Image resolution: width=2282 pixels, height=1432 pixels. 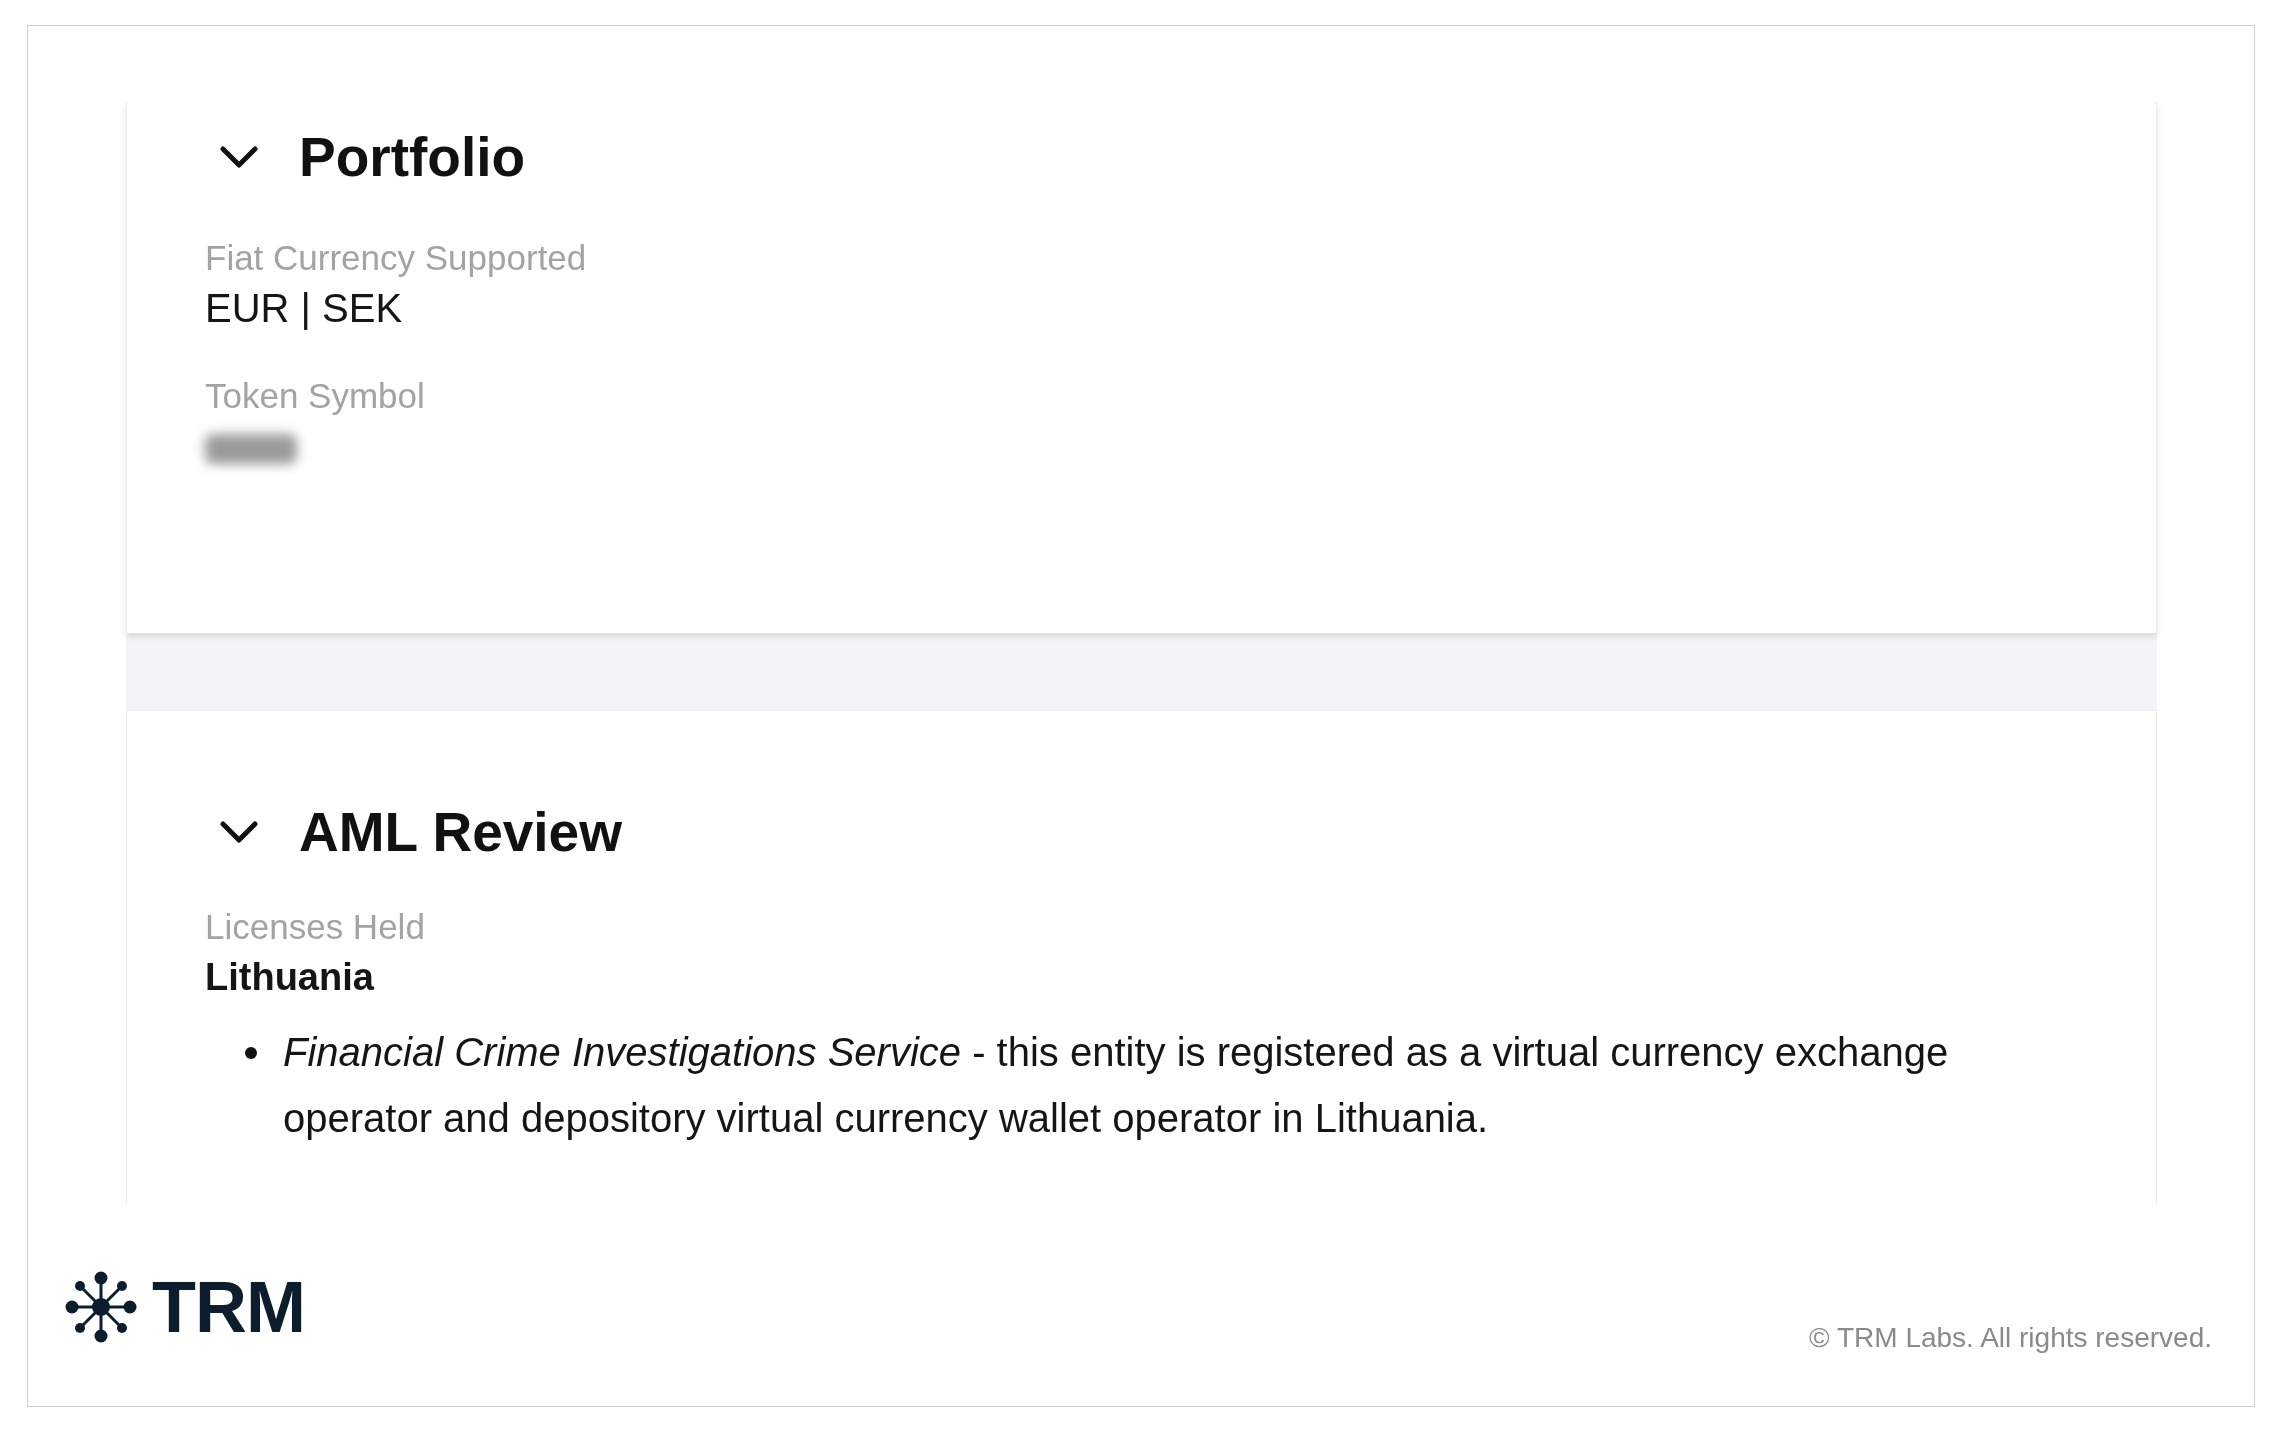 What do you see at coordinates (2010, 1338) in the screenshot?
I see `copyright-text: © TRM Labs. All rights reserved.` at bounding box center [2010, 1338].